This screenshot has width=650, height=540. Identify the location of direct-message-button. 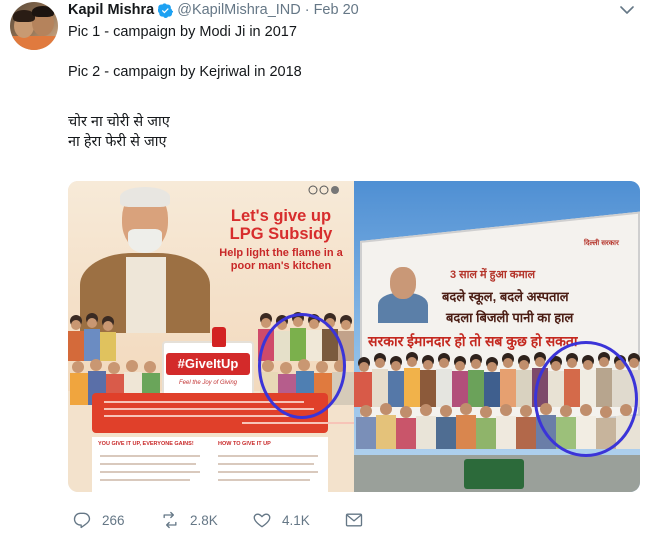
(359, 520).